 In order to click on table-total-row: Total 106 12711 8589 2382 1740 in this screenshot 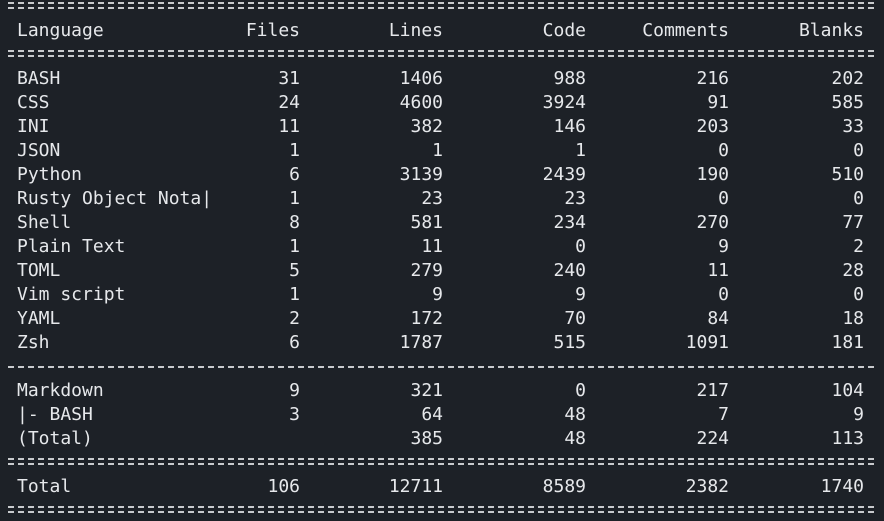, I will do `click(442, 487)`.